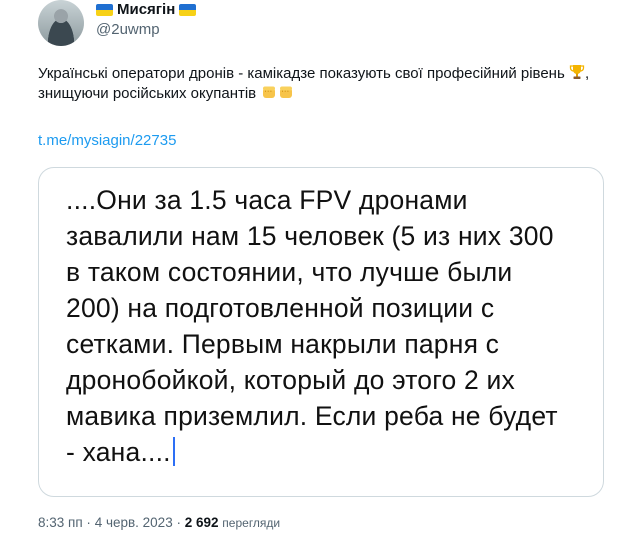  What do you see at coordinates (251, 523) in the screenshot?
I see `views-label: перегляди` at bounding box center [251, 523].